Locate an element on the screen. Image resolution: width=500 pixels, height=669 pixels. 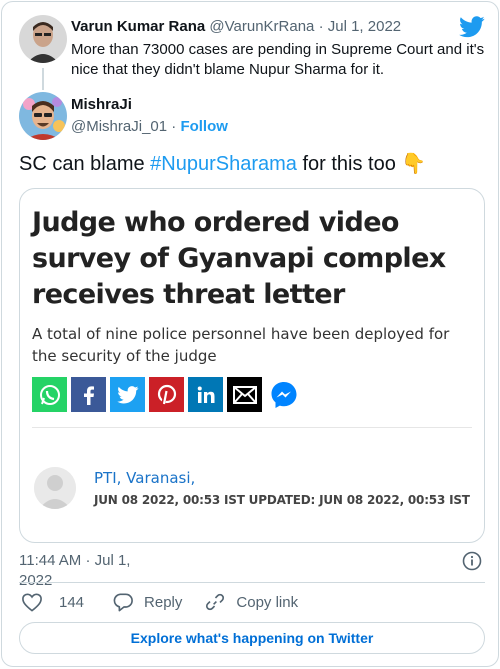
reply-author-name: Varun Kumar Rana is located at coordinates (138, 26).